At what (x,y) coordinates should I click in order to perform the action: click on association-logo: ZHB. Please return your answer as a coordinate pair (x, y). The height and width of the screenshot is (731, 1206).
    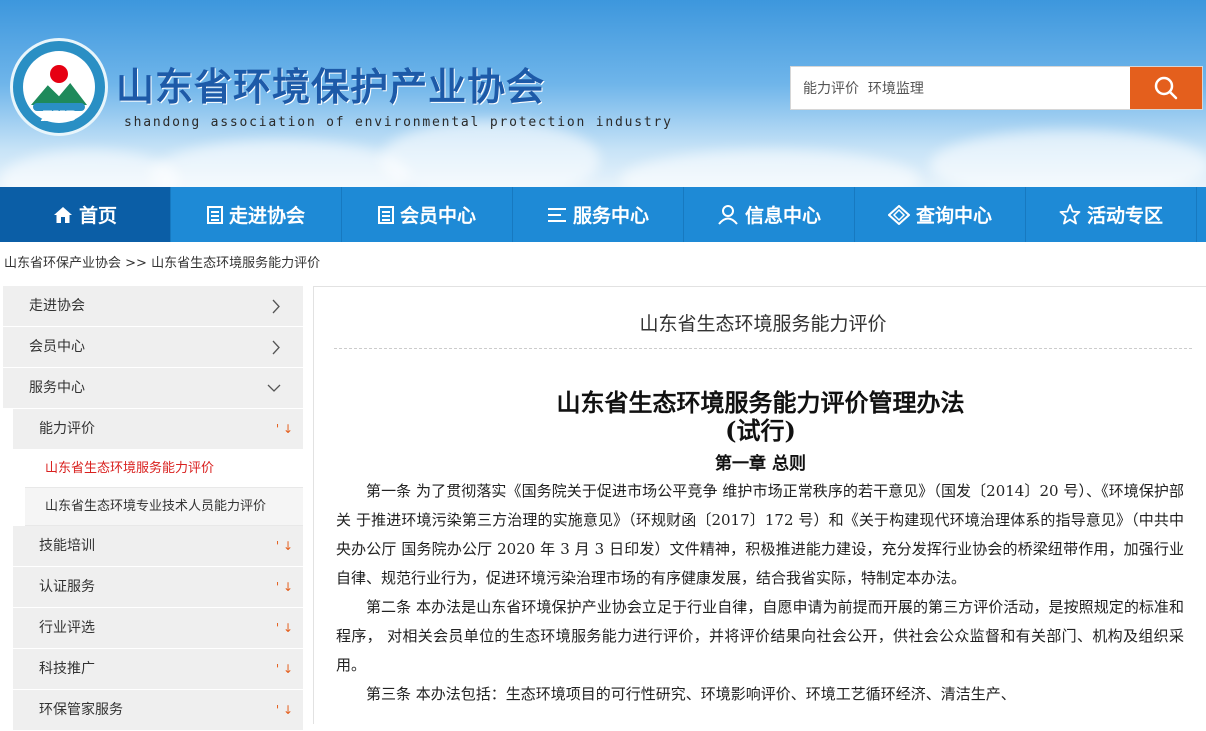
    Looking at the image, I should click on (59, 87).